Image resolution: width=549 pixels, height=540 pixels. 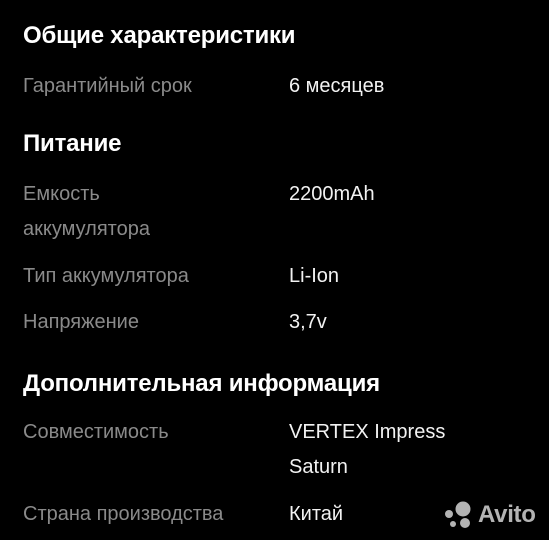 What do you see at coordinates (123, 514) in the screenshot?
I see `spec-label: Страна производства` at bounding box center [123, 514].